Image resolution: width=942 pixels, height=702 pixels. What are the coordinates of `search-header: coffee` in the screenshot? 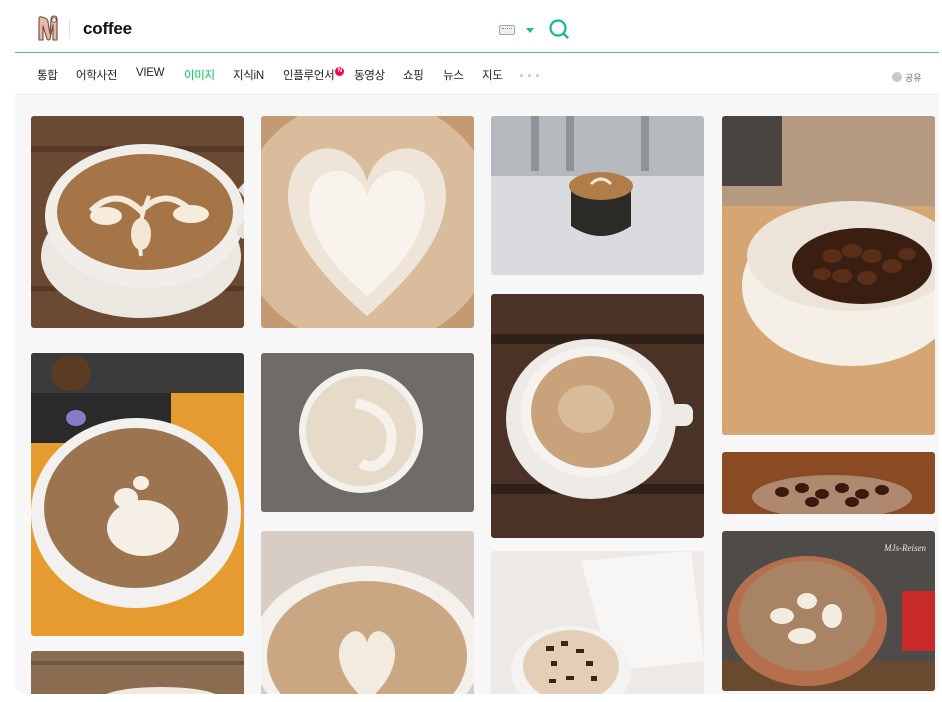 It's located at (477, 29).